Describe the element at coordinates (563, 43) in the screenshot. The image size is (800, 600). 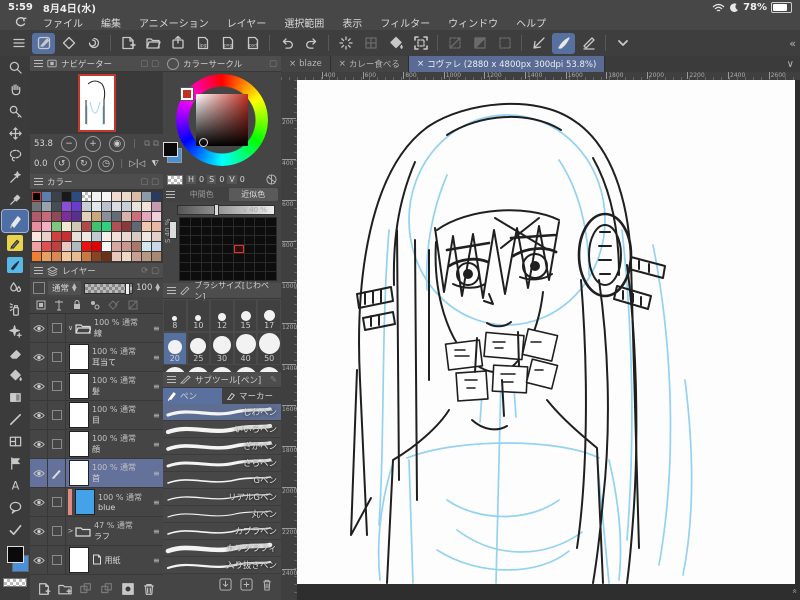
I see `brush-tool-button` at that location.